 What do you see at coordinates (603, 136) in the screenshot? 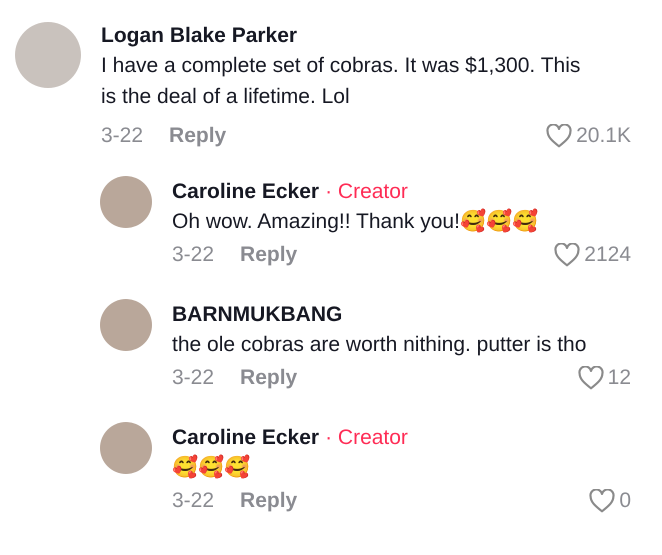
I see `like-count: 20.1K` at bounding box center [603, 136].